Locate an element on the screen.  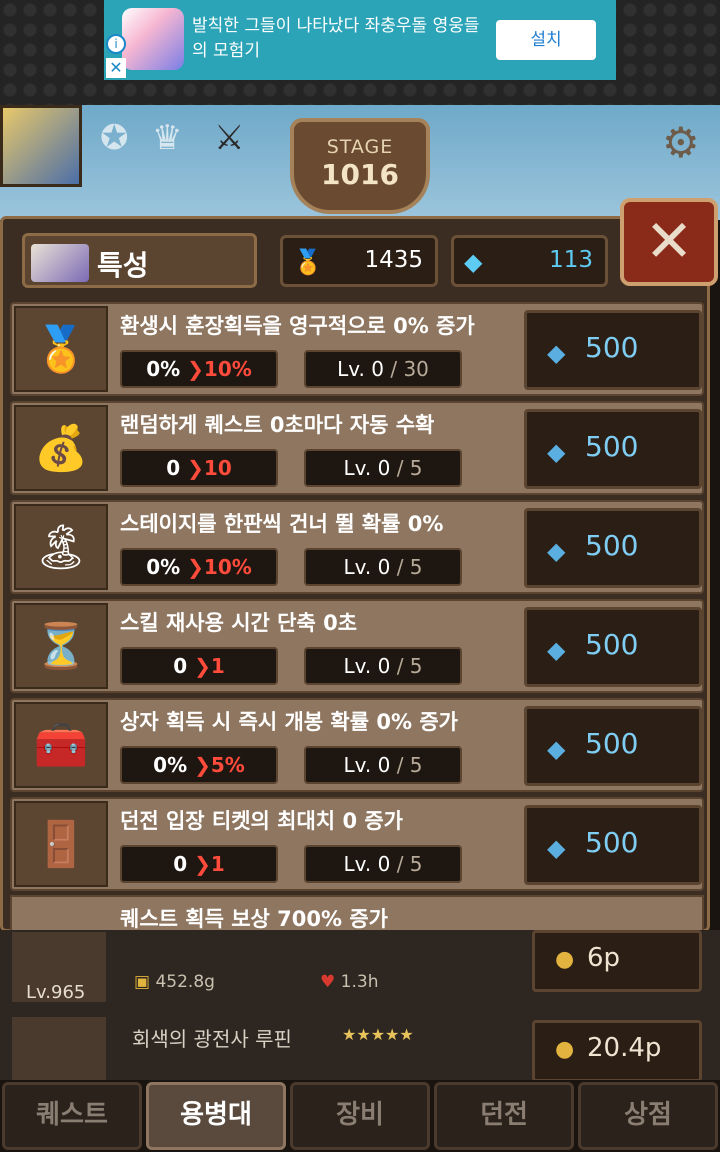
trait-description: 상자 획득 시 즉시 개봉 확률 0% 증가 is located at coordinates (289, 722).